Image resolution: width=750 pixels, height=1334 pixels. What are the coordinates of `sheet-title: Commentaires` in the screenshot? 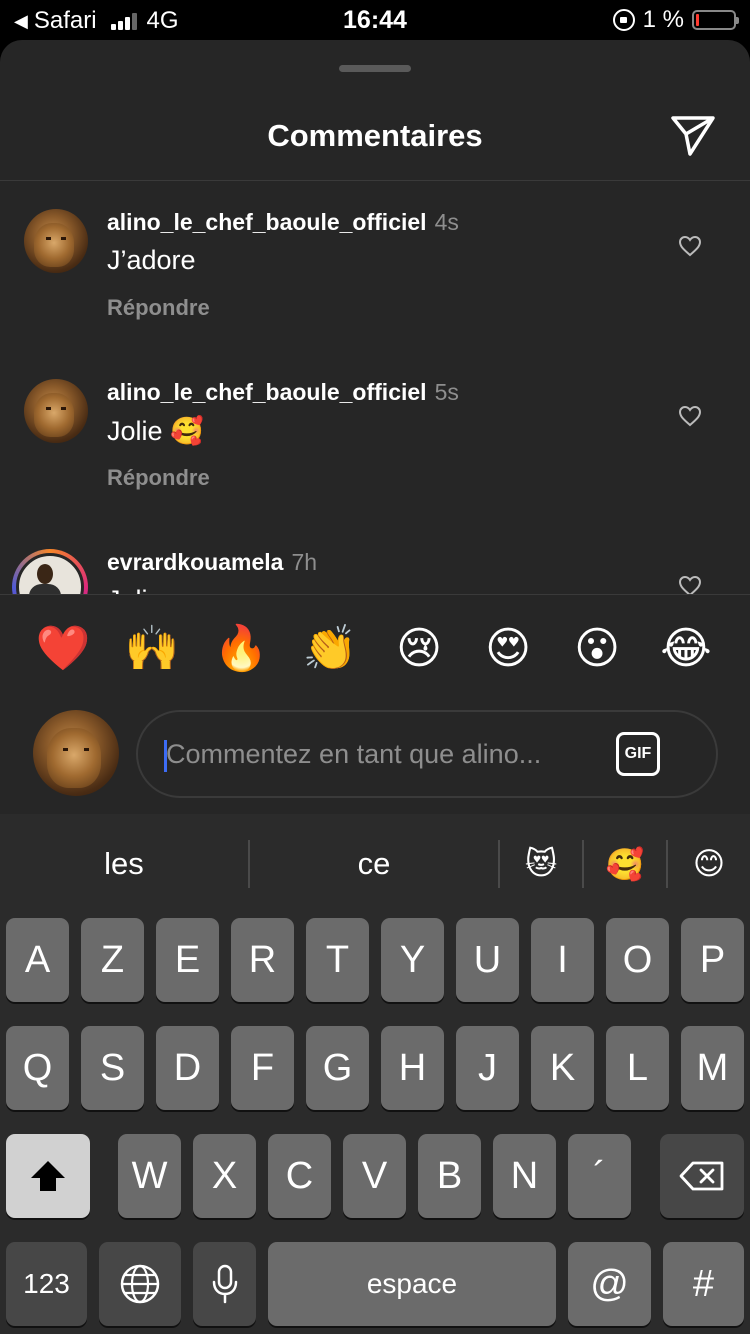 It's located at (375, 135).